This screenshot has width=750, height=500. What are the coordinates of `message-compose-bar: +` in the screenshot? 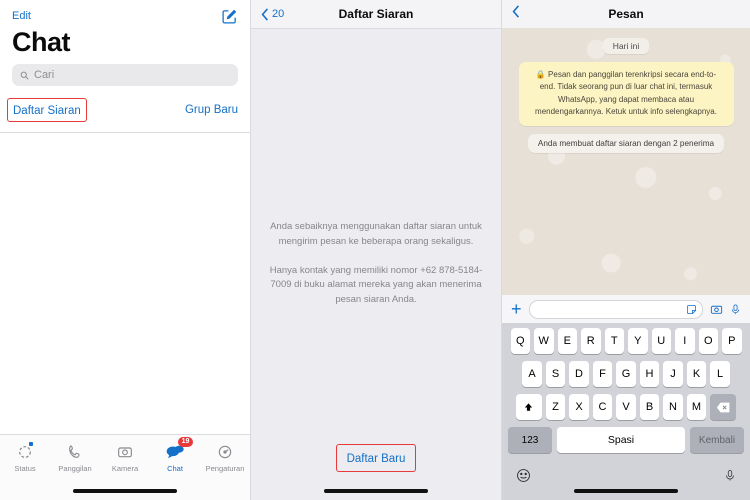 It's located at (626, 309).